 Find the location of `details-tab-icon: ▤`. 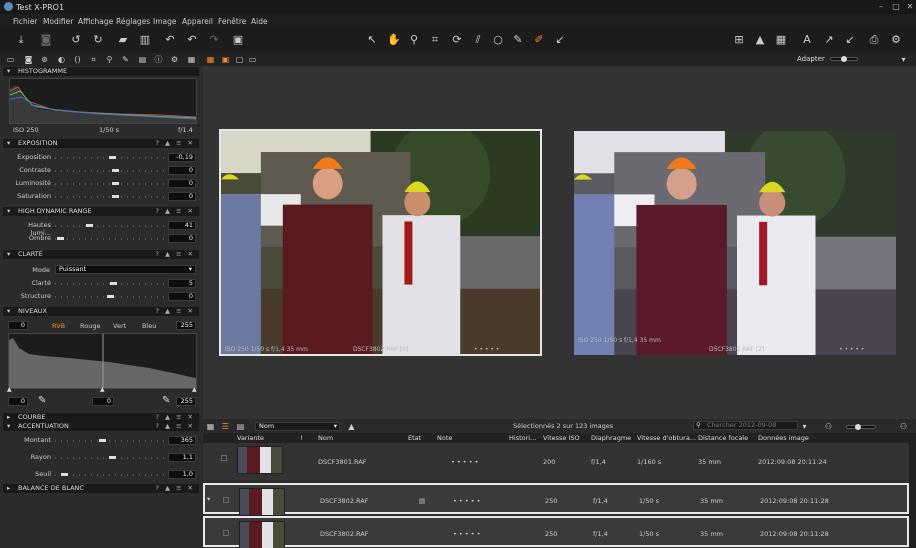

details-tab-icon: ▤ is located at coordinates (142, 59).